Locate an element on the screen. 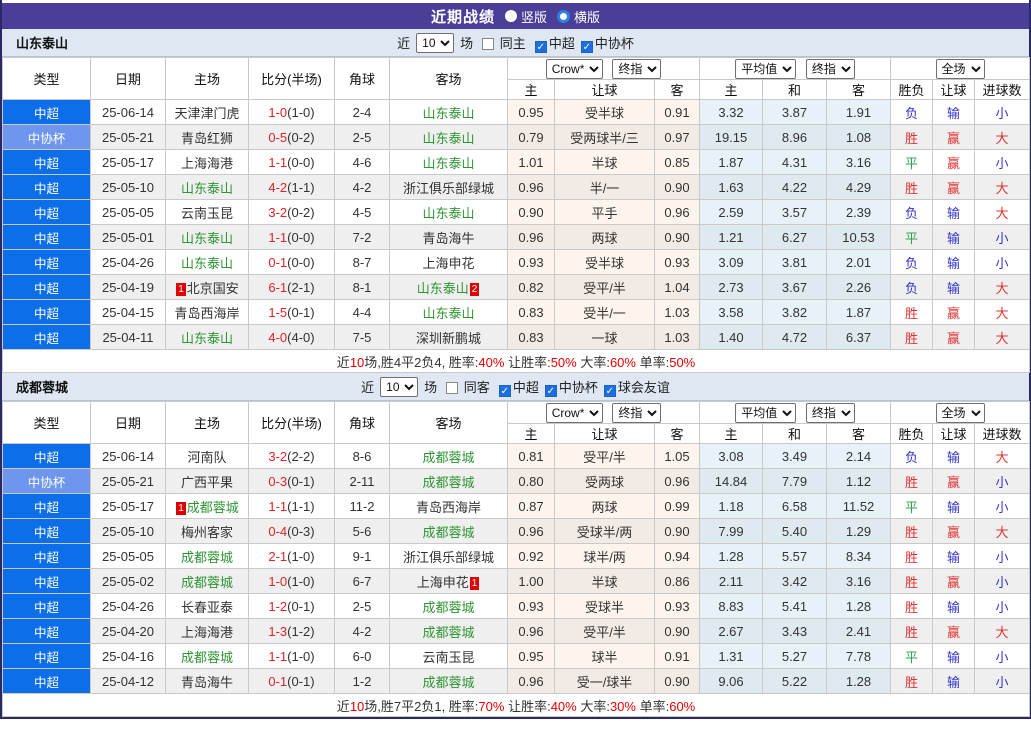  corners-cell: 7-5 is located at coordinates (362, 337).